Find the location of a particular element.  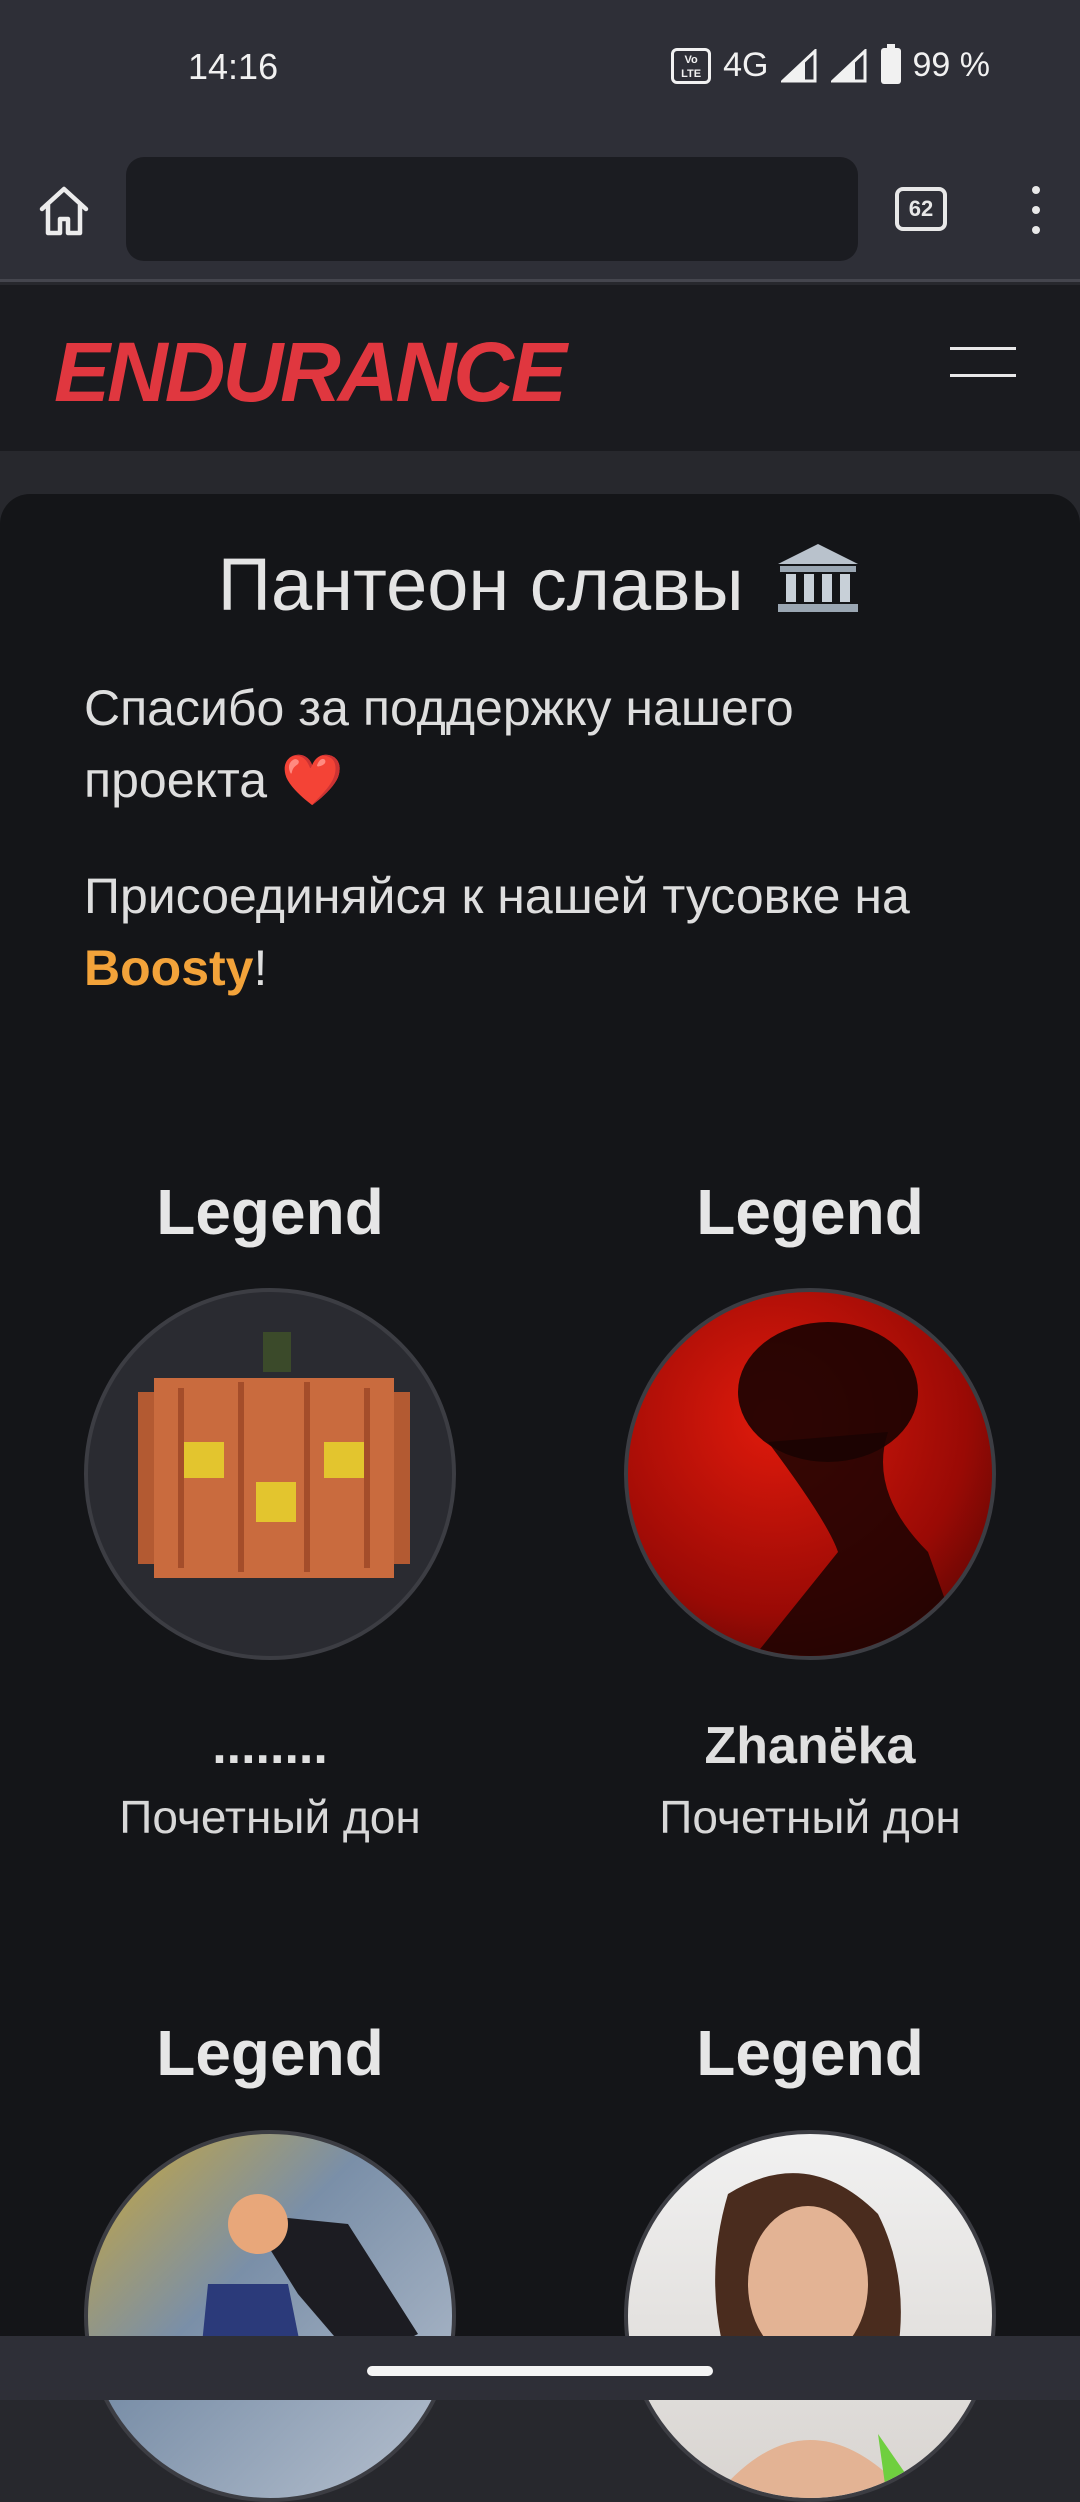

page-title-text: Пантеон славы is located at coordinates (480, 584).